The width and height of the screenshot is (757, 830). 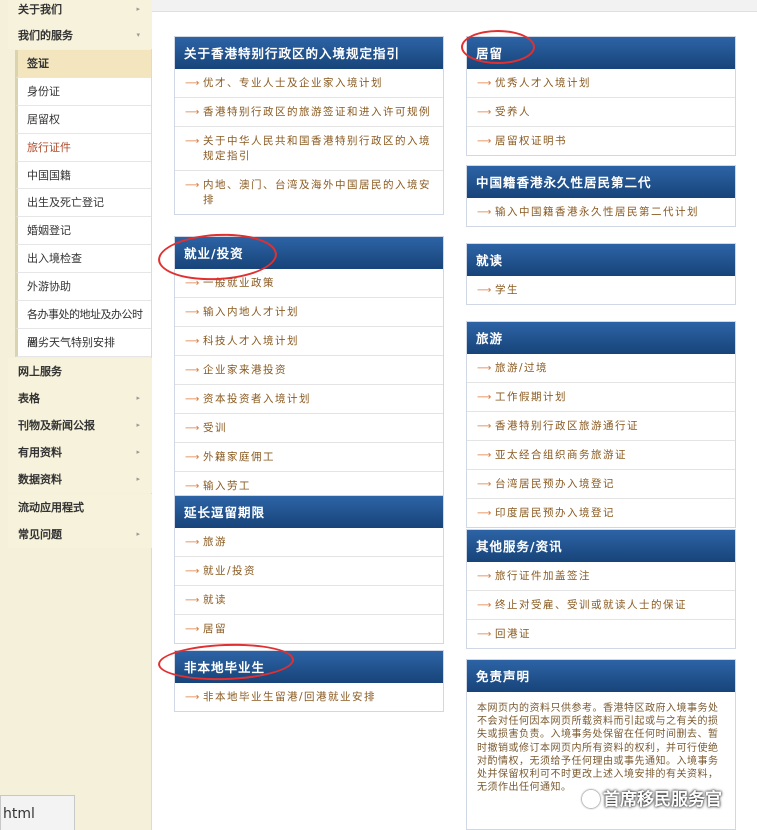 I want to click on list-item: ⟶ 优秀人才入境计划, so click(x=601, y=83).